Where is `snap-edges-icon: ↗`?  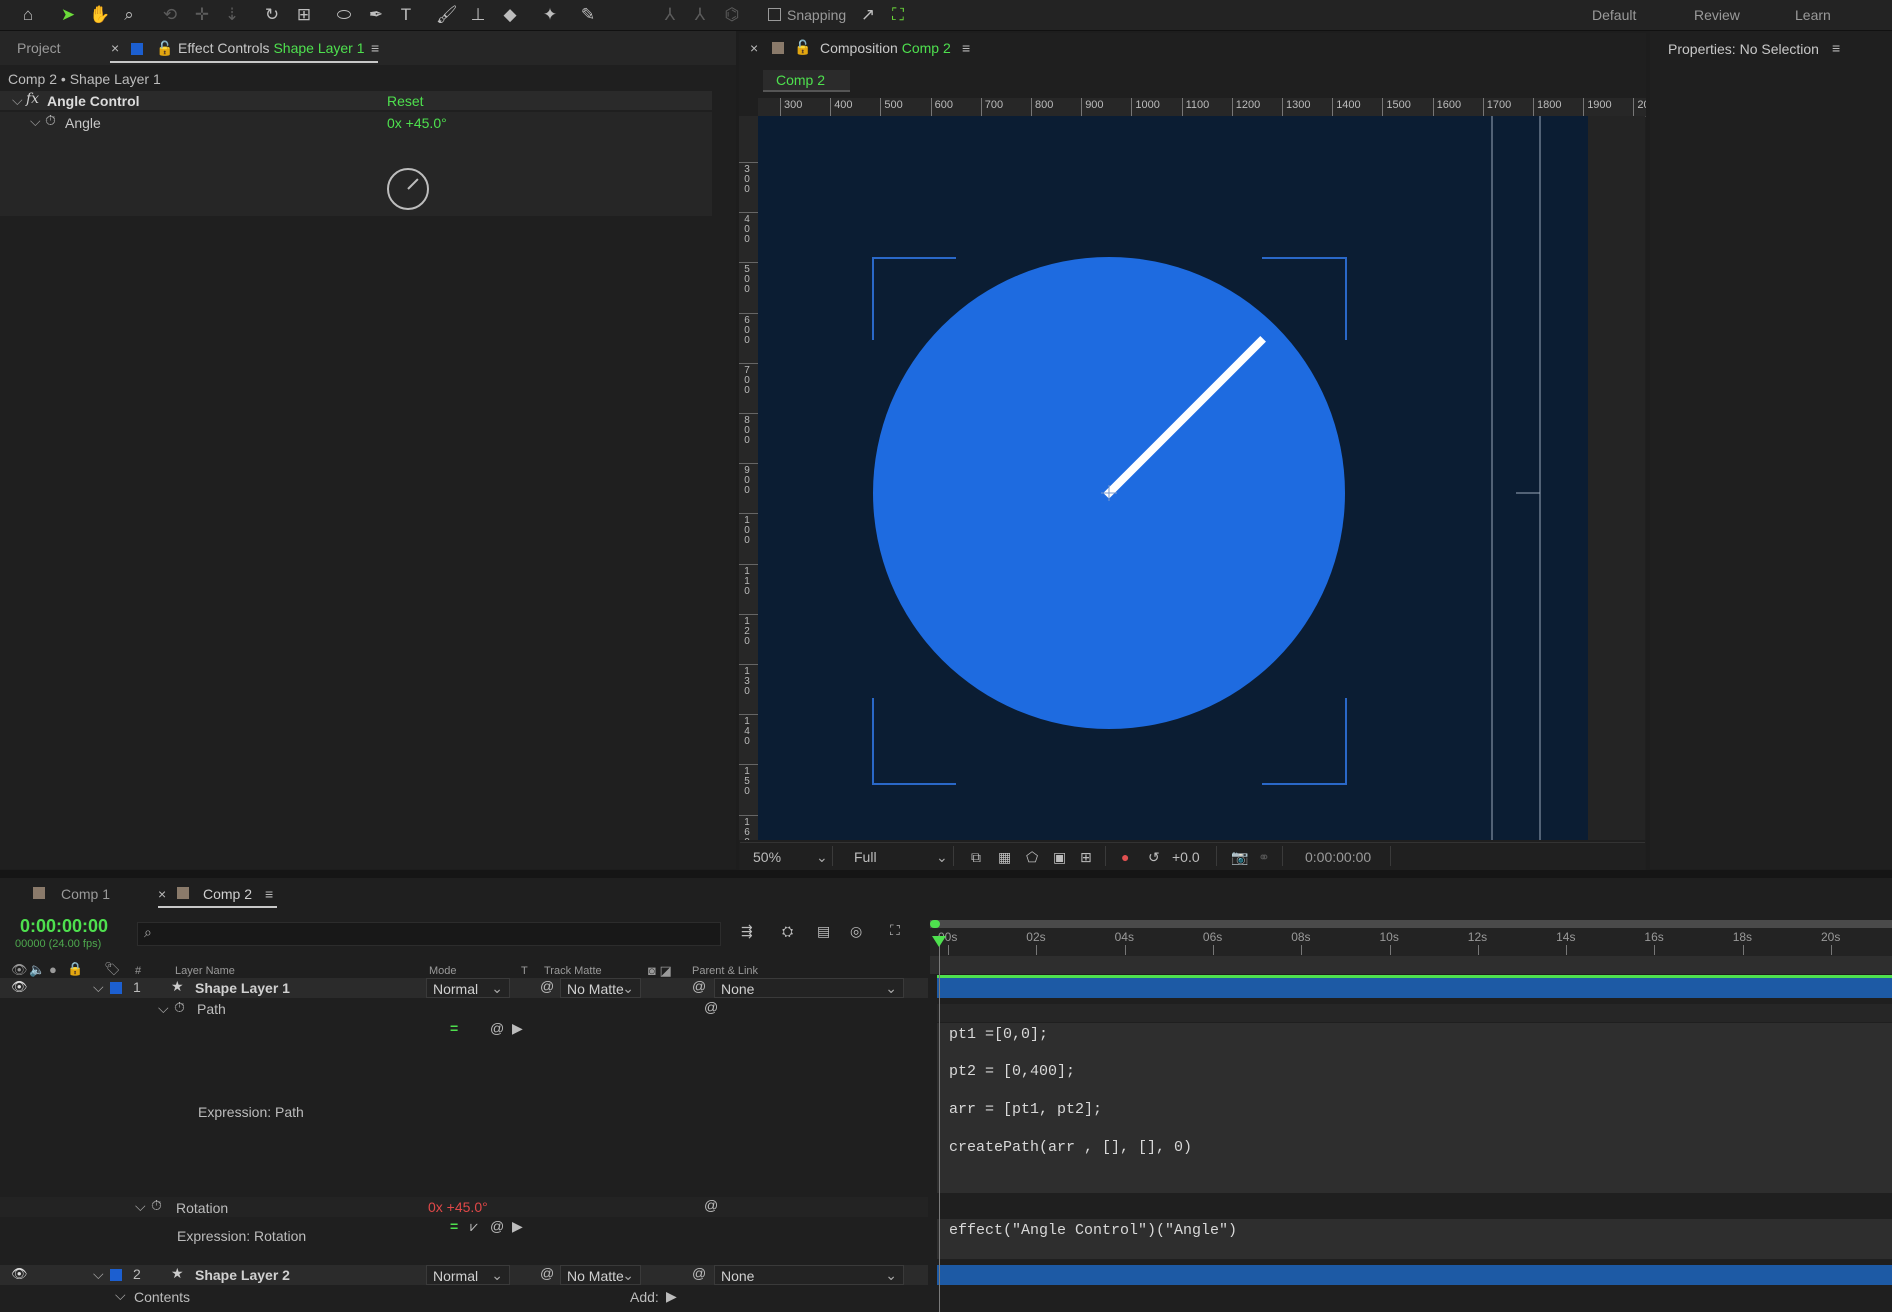 snap-edges-icon: ↗ is located at coordinates (868, 15).